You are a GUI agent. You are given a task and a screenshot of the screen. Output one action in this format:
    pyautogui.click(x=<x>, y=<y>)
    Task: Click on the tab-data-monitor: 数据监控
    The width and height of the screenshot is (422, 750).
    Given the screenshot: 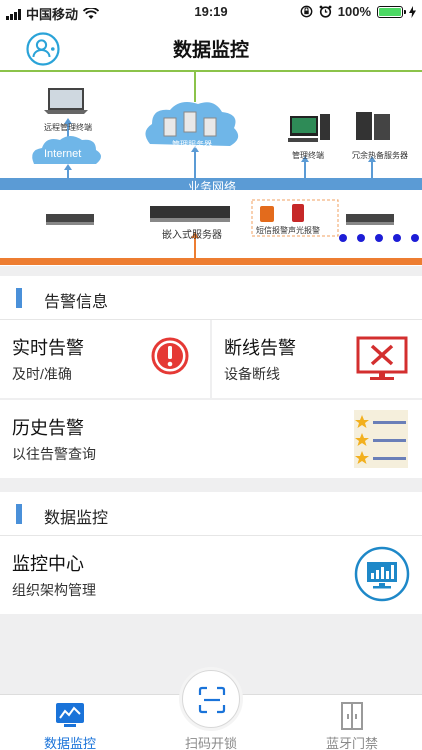 What is the action you would take?
    pyautogui.click(x=70, y=722)
    